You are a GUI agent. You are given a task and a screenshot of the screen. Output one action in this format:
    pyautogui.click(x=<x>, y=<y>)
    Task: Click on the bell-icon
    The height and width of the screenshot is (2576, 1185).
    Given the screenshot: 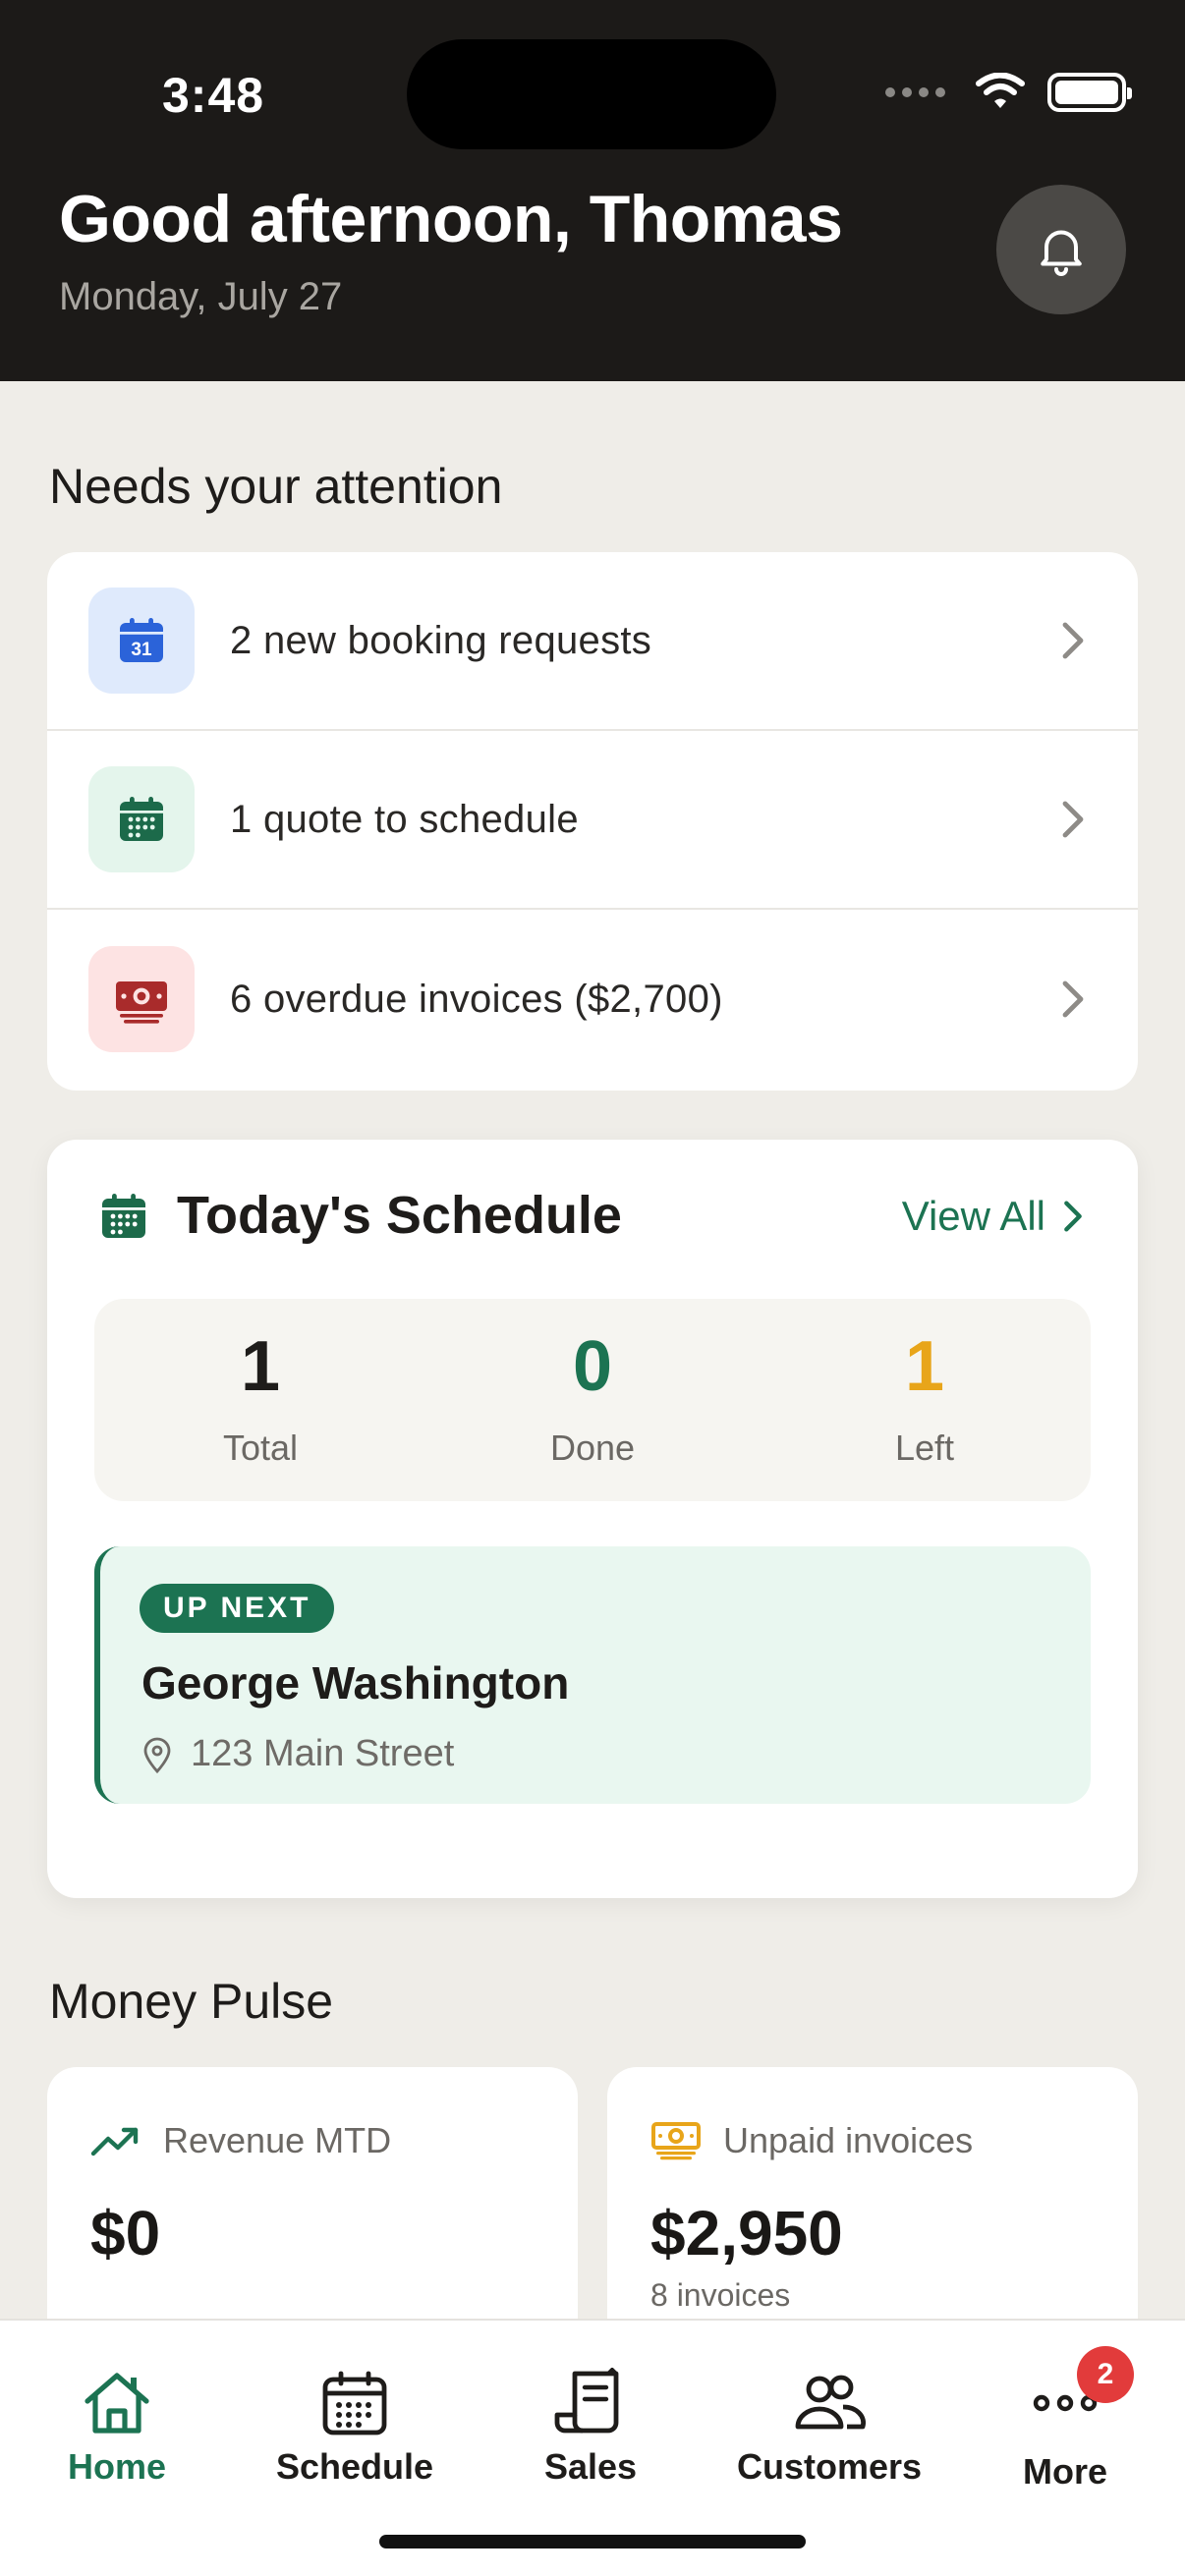 What is the action you would take?
    pyautogui.click(x=1061, y=253)
    